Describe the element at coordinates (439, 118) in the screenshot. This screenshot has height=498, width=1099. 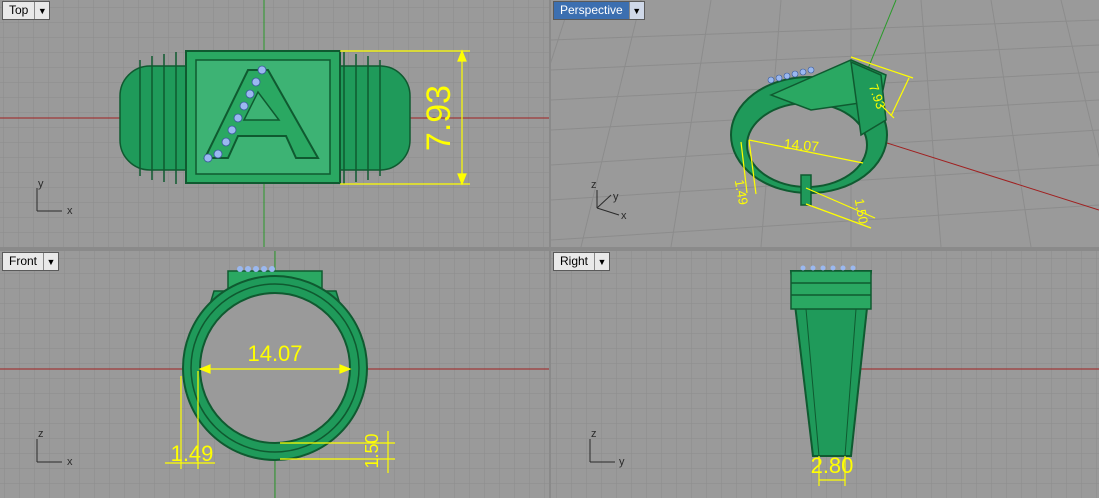
I see `top-height-value: 7.93` at that location.